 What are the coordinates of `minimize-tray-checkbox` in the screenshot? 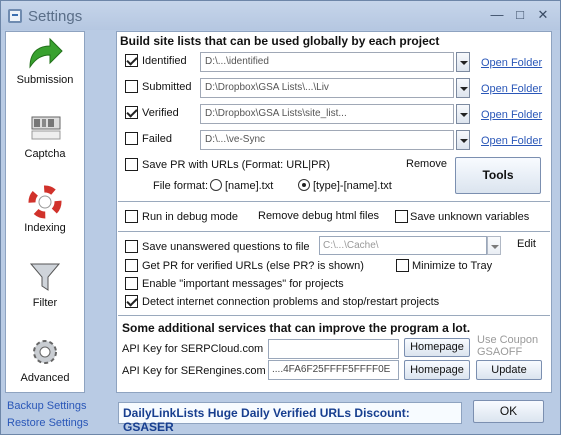 It's located at (402, 265).